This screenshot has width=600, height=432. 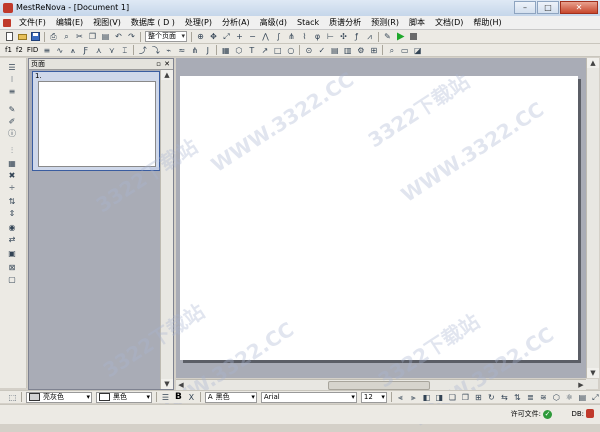 I want to click on assign-icon: ⊙, so click(x=308, y=50).